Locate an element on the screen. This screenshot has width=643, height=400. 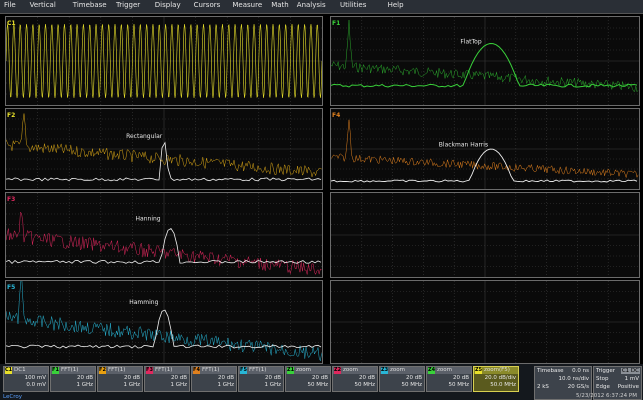
channel-descriptor-header: F3 FFT(1) is located at coordinates (167, 370).